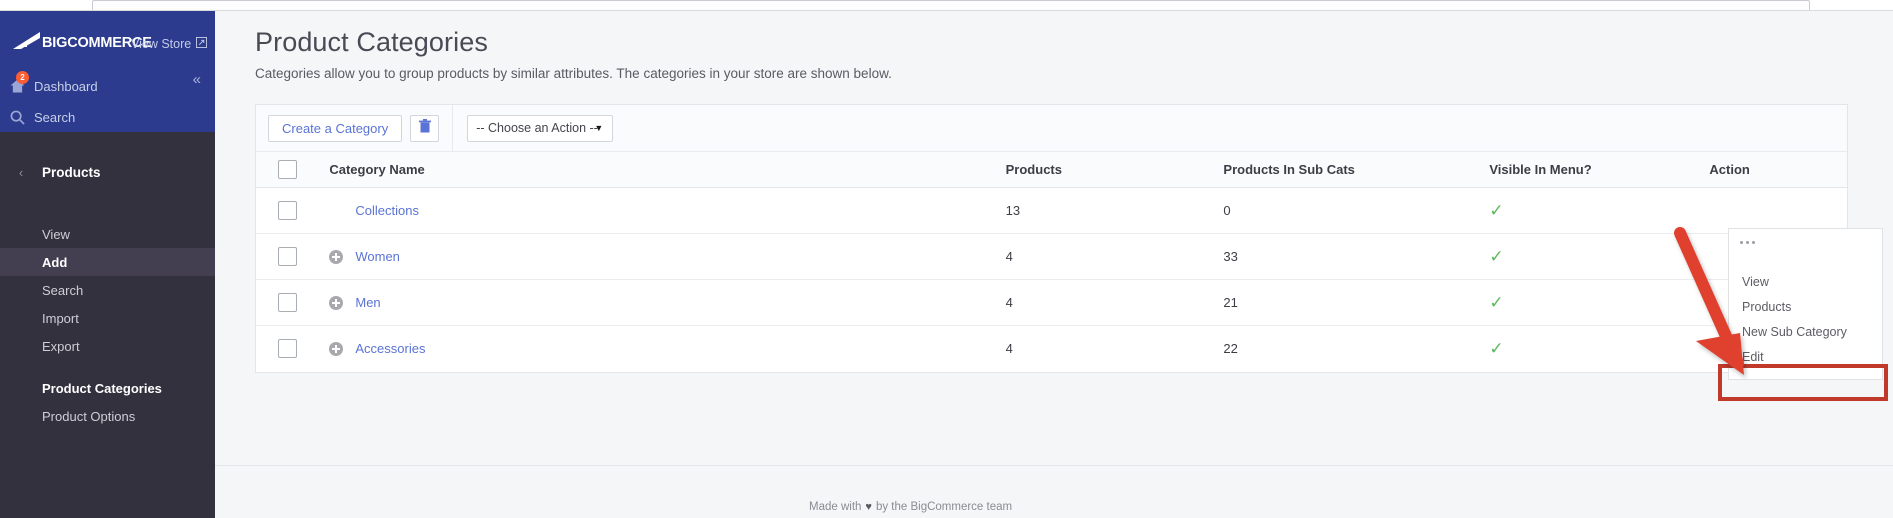  What do you see at coordinates (21, 172) in the screenshot?
I see `chevron-left-icon: ‹` at bounding box center [21, 172].